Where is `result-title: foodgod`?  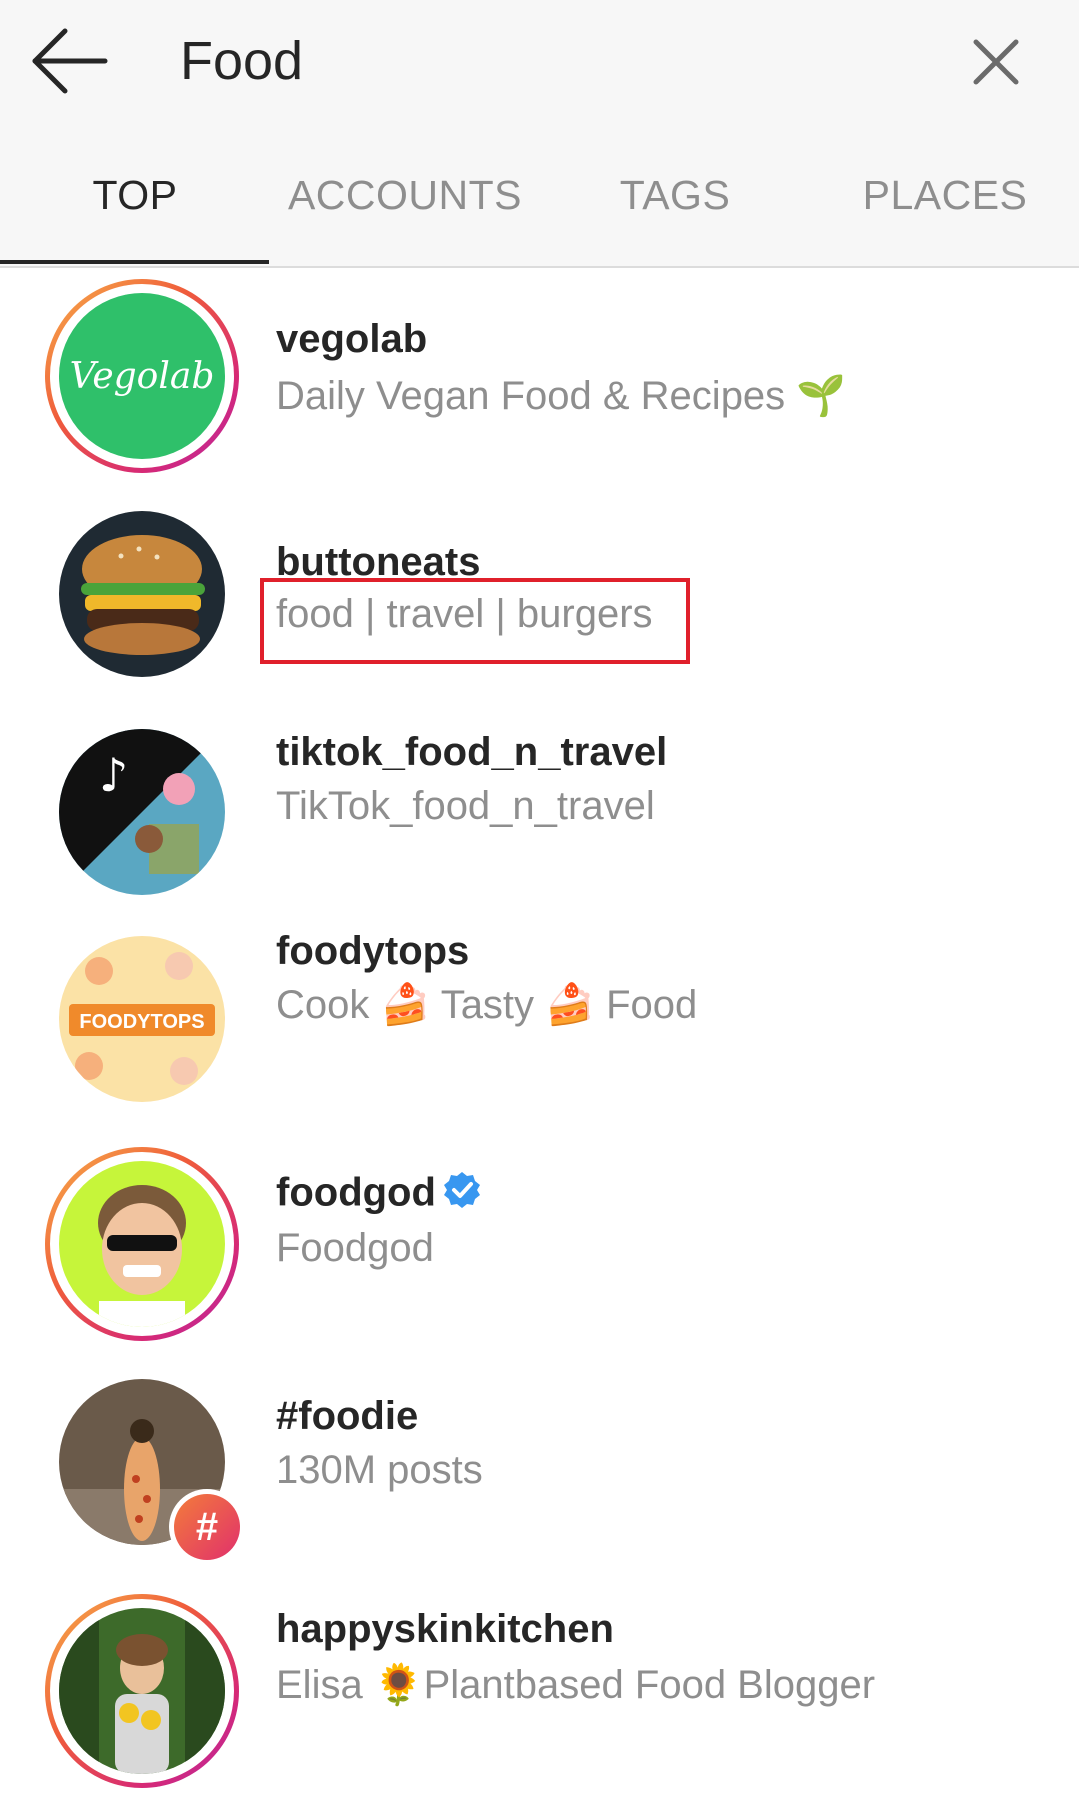 result-title: foodgod is located at coordinates (379, 1195).